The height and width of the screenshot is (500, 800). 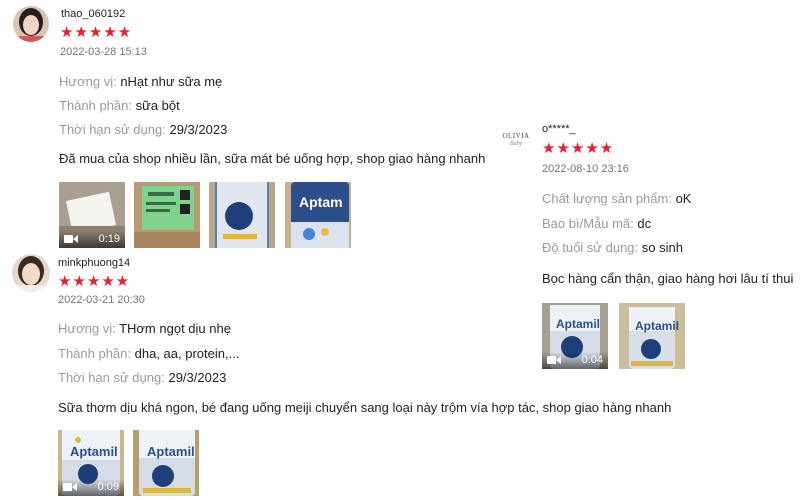 I want to click on field-flavor: Hương vị: nHạt như sữa mẹ, so click(x=140, y=81).